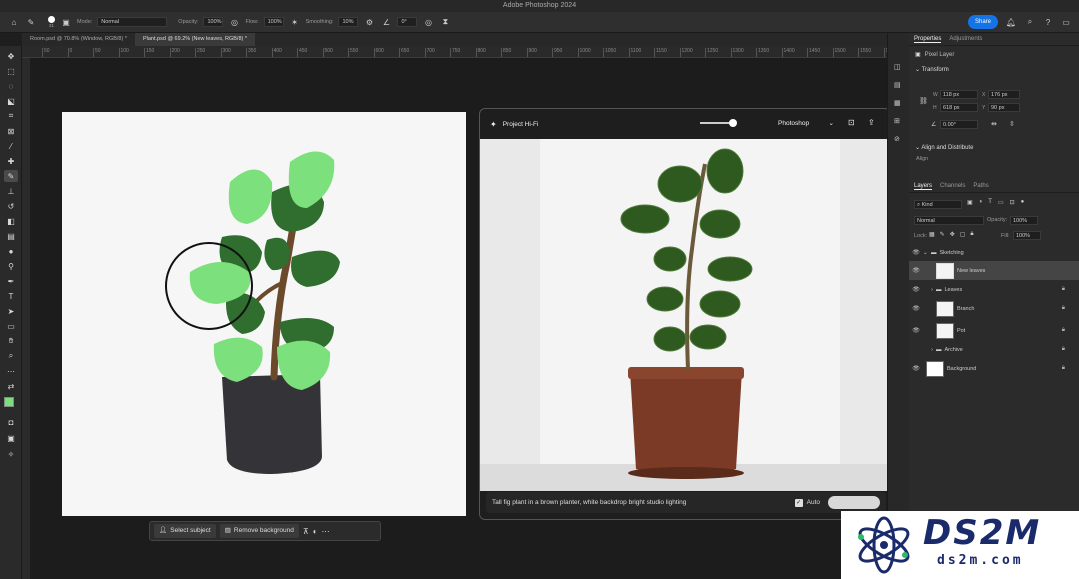  What do you see at coordinates (938, 204) in the screenshot?
I see `kind-filter: ⌕ Kind` at bounding box center [938, 204].